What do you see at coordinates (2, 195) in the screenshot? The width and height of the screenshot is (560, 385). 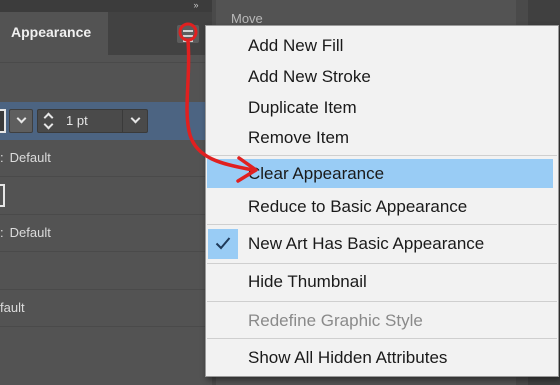 I see `fill-swatch` at bounding box center [2, 195].